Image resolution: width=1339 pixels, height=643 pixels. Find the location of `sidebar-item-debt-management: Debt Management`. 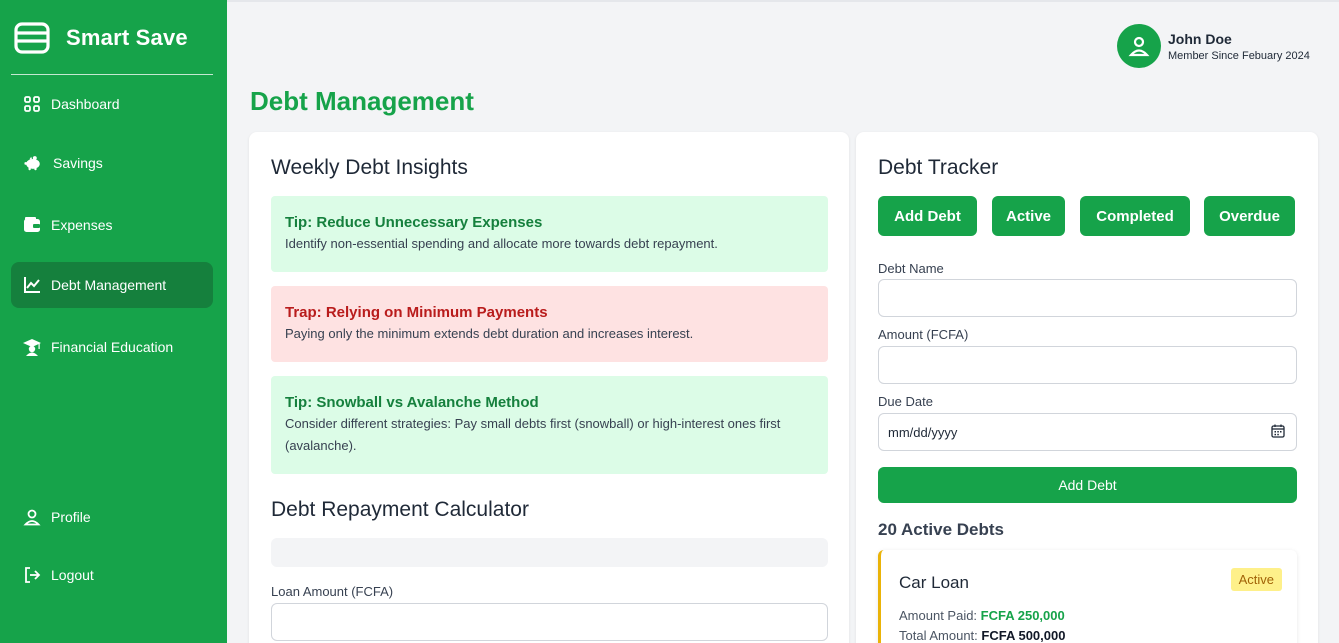

sidebar-item-debt-management: Debt Management is located at coordinates (112, 285).